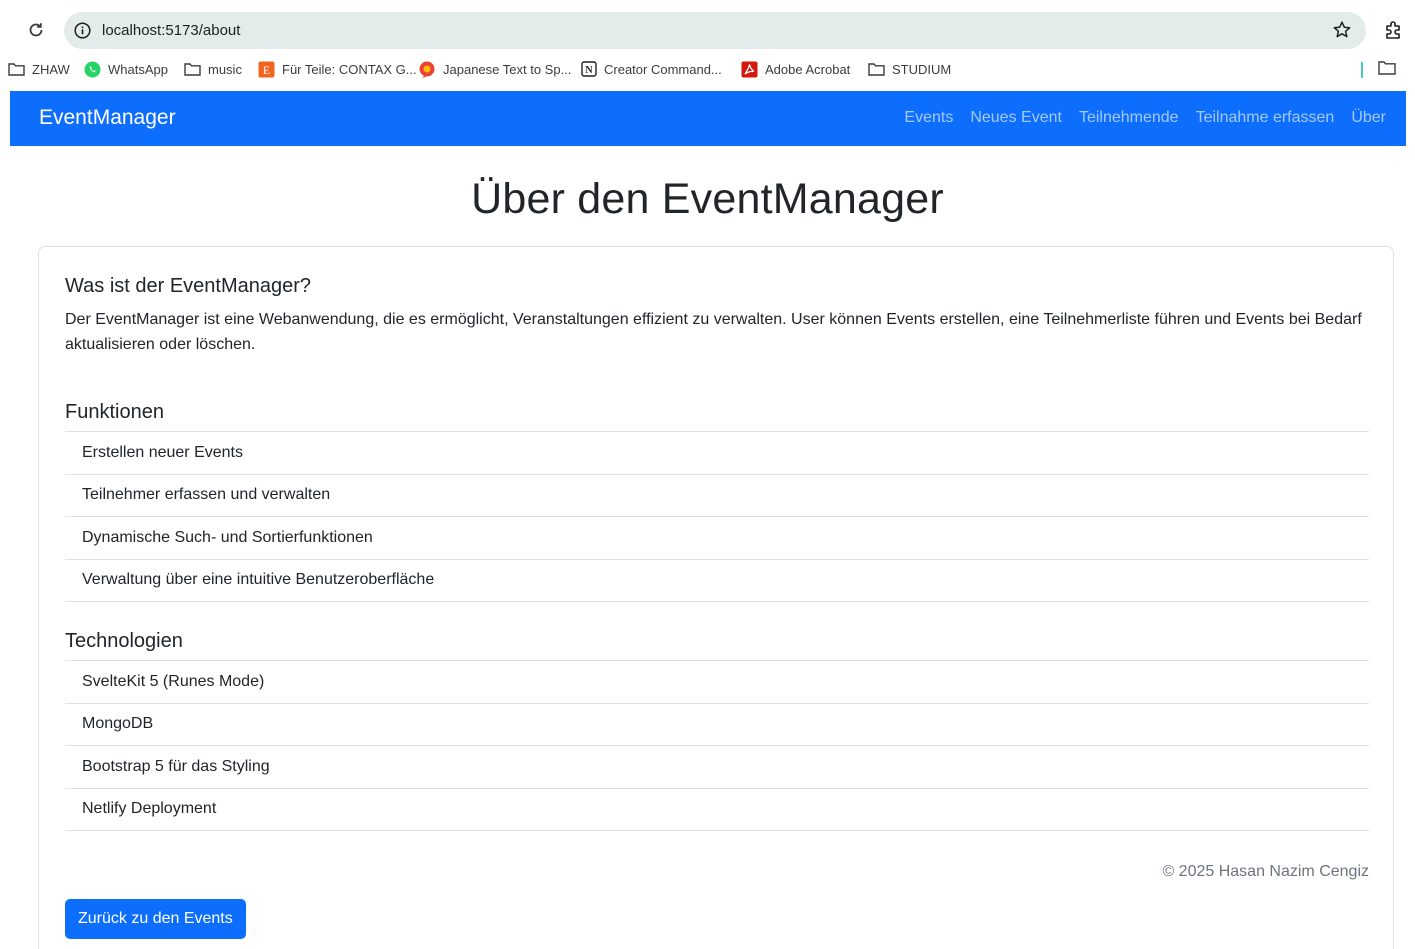 The image size is (1415, 949). I want to click on bookmark-music: music, so click(213, 69).